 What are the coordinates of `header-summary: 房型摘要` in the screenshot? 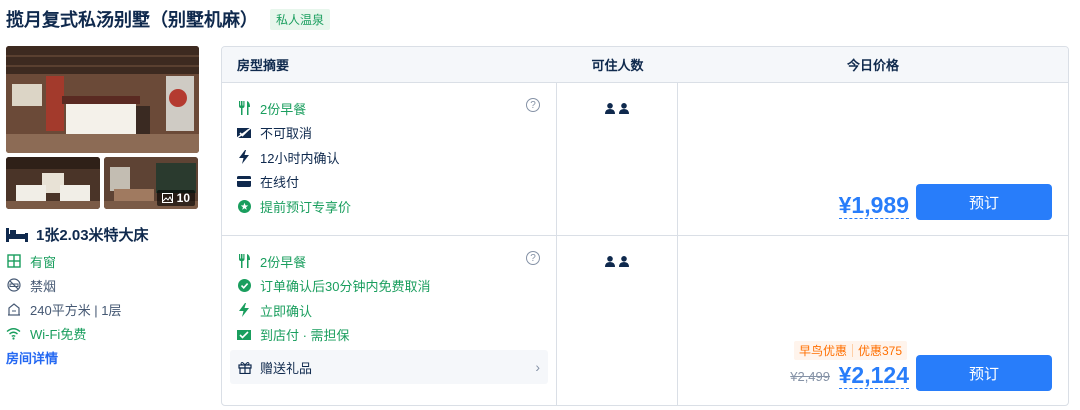 It's located at (263, 65).